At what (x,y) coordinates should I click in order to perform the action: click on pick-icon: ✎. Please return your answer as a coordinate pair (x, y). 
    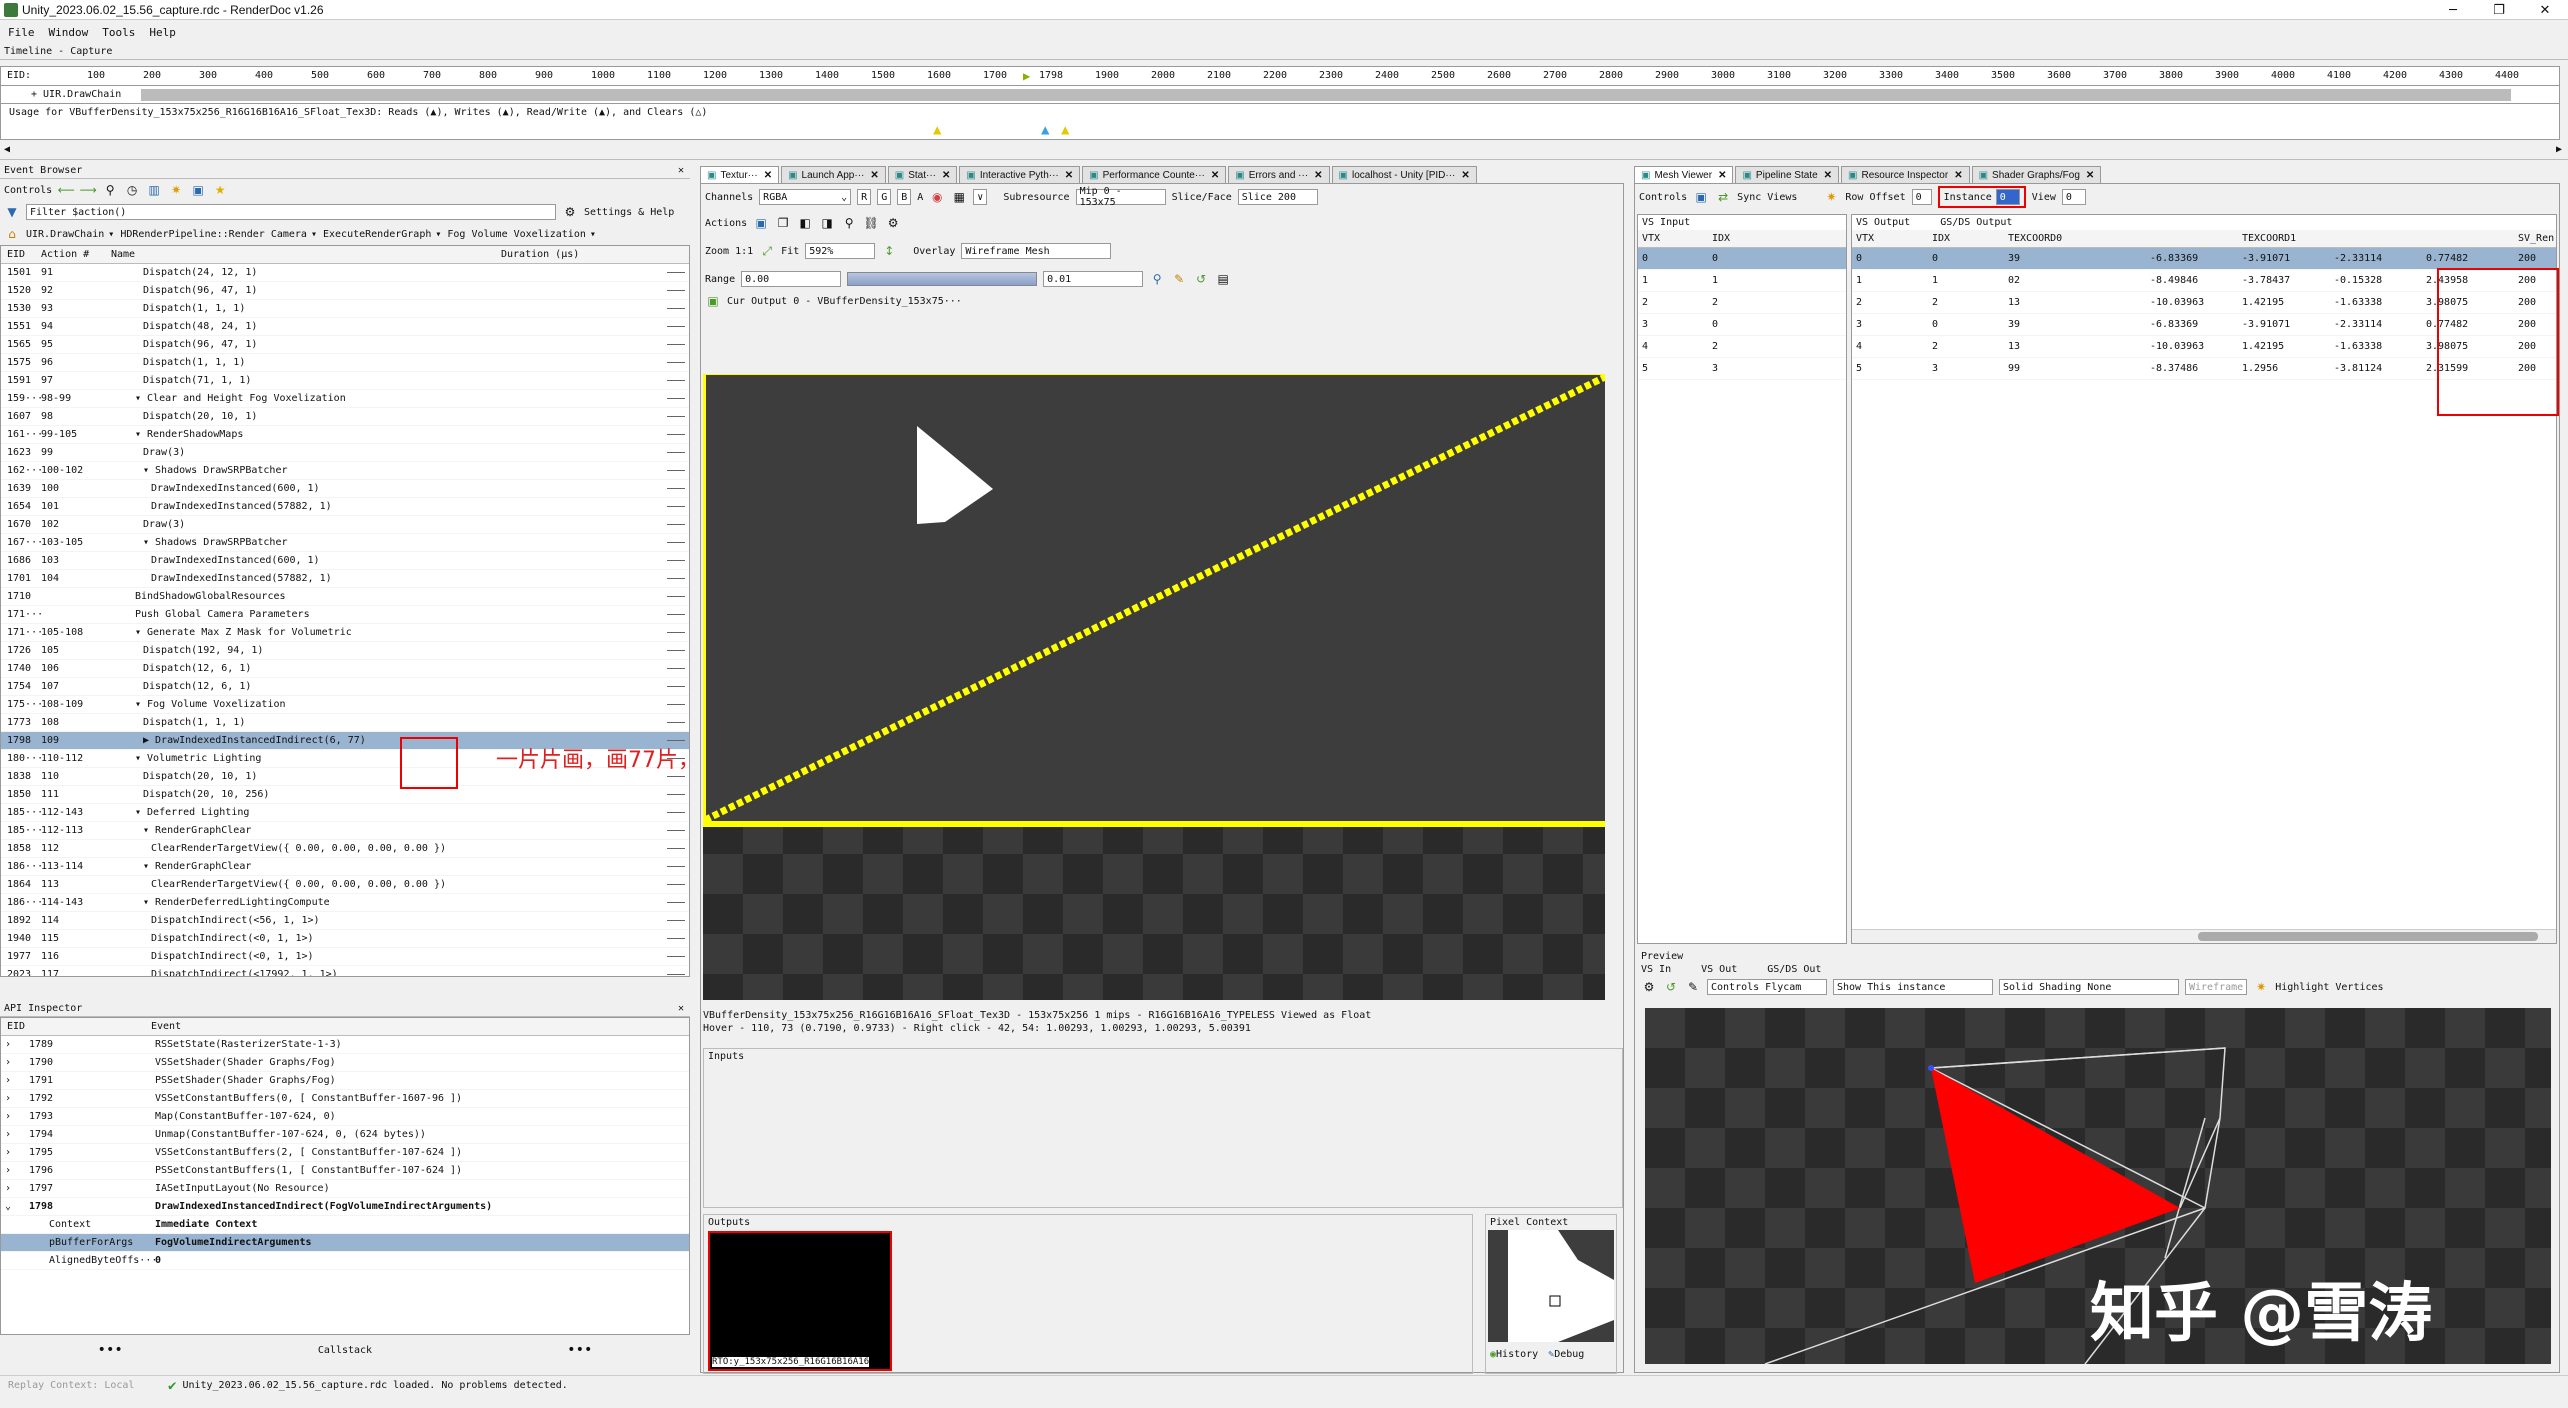
    Looking at the image, I should click on (1693, 987).